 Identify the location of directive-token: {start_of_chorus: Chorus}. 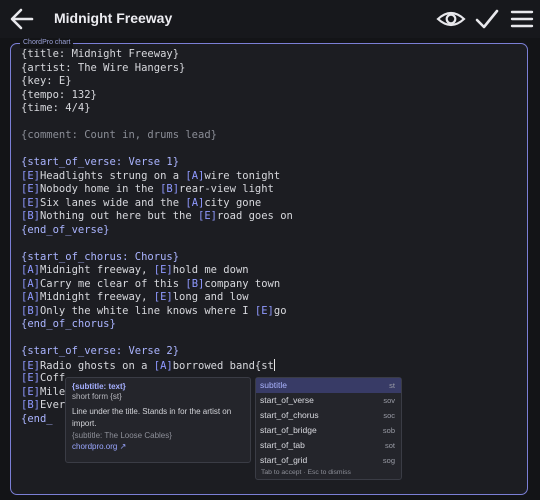
(100, 256).